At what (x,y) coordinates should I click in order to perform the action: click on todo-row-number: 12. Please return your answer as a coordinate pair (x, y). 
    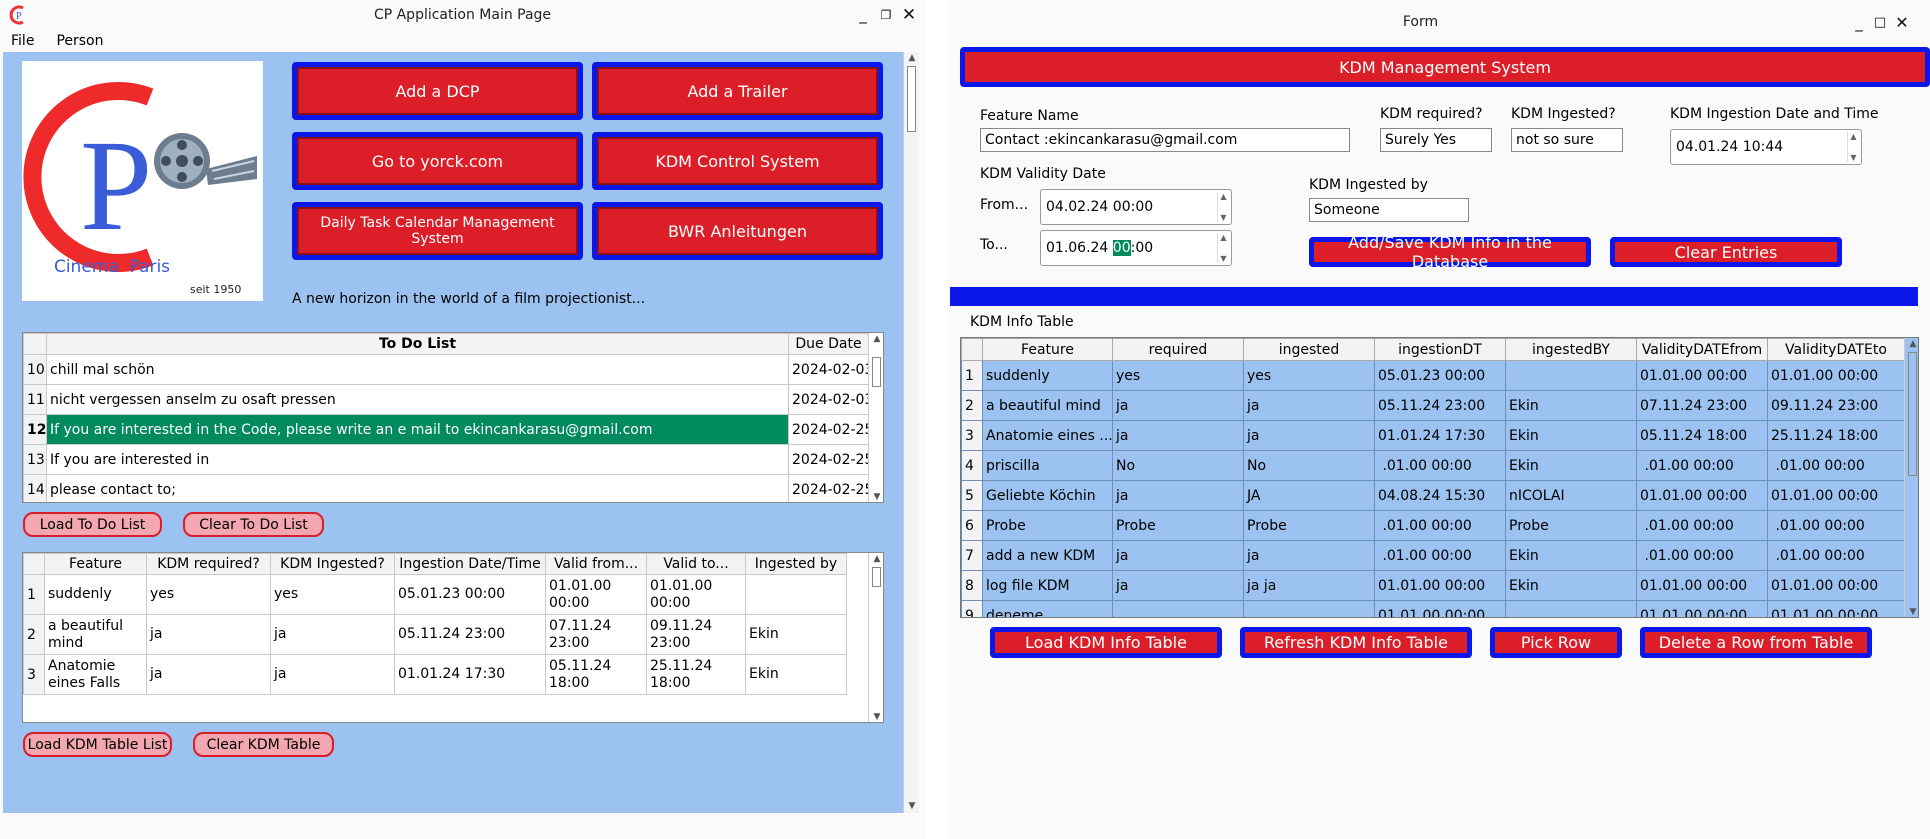
    Looking at the image, I should click on (35, 429).